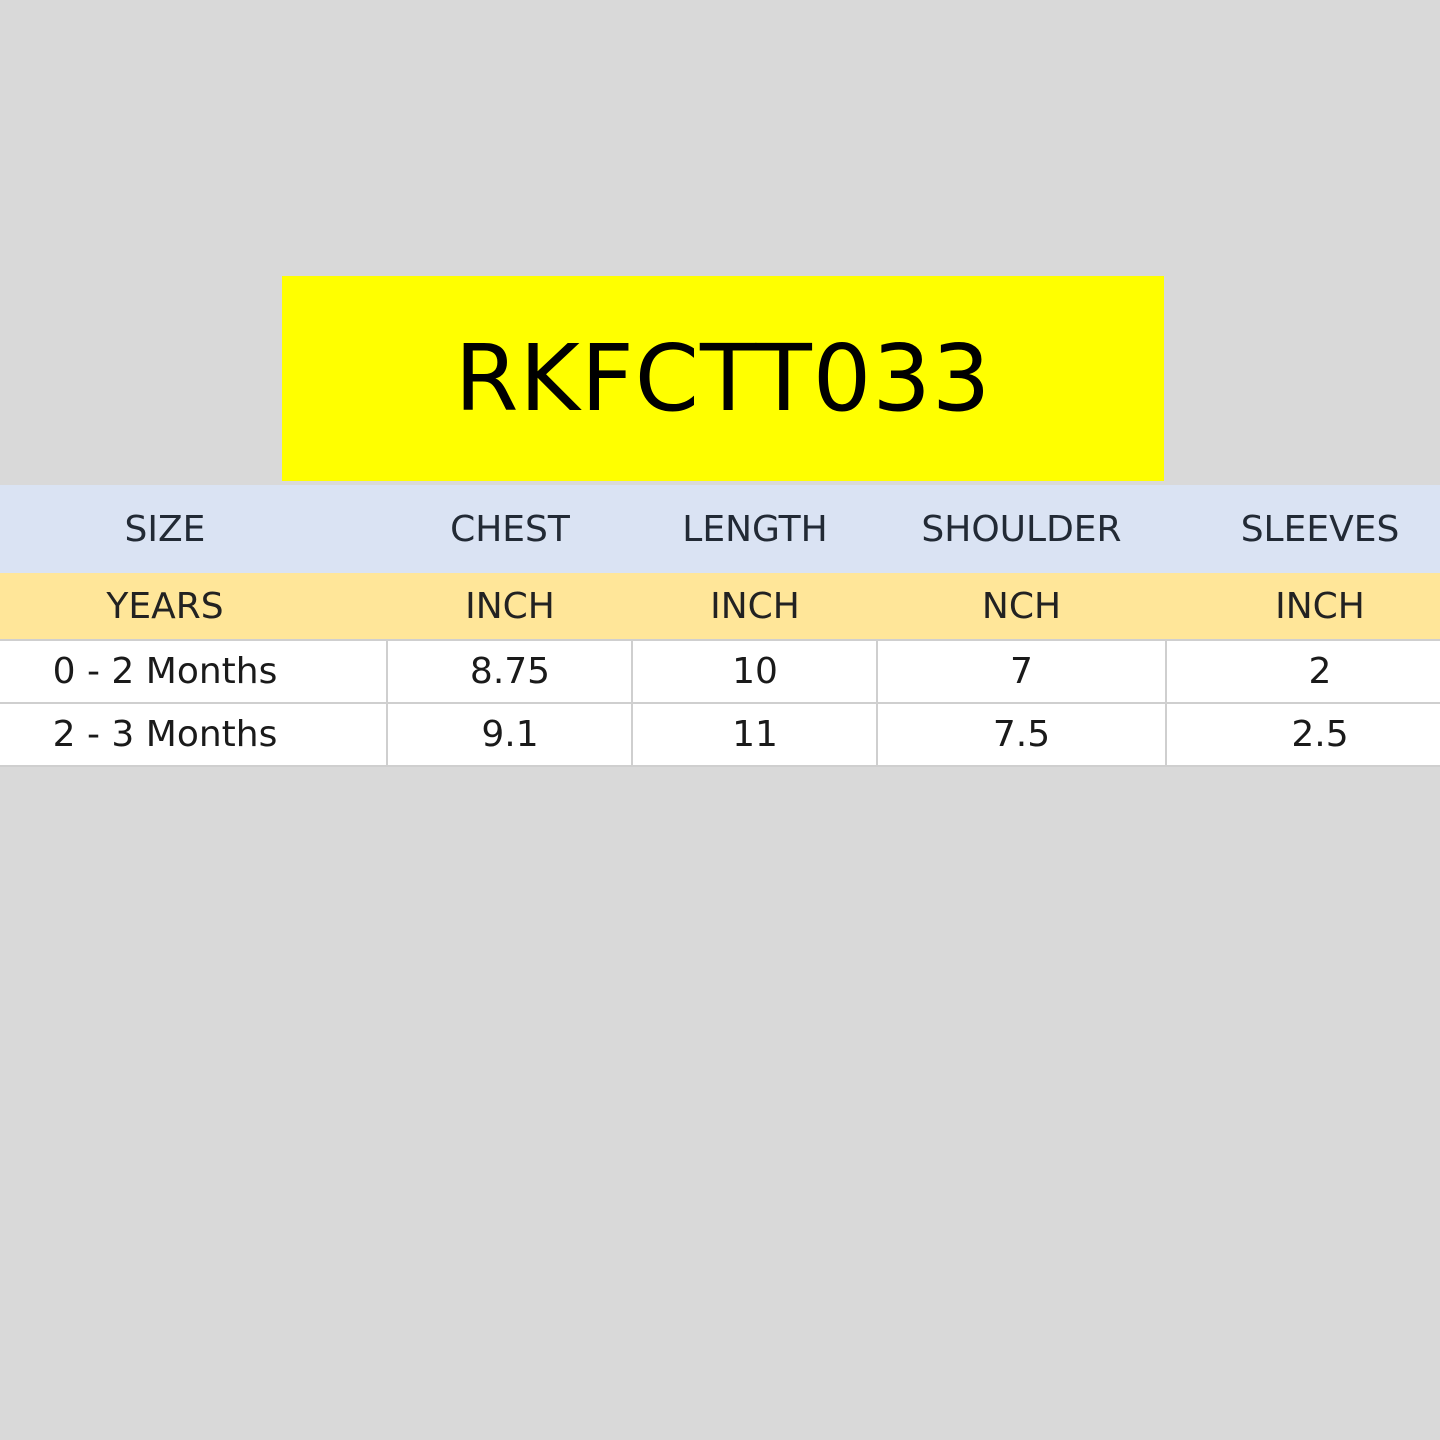  Describe the element at coordinates (754, 671) in the screenshot. I see `cell-length: 10` at that location.